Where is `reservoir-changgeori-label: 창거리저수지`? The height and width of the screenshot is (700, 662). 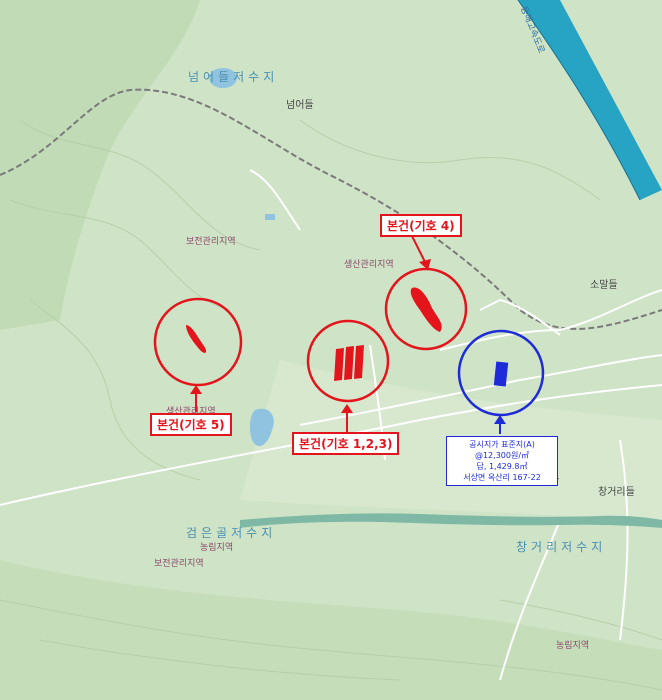 reservoir-changgeori-label: 창거리저수지 is located at coordinates (561, 547).